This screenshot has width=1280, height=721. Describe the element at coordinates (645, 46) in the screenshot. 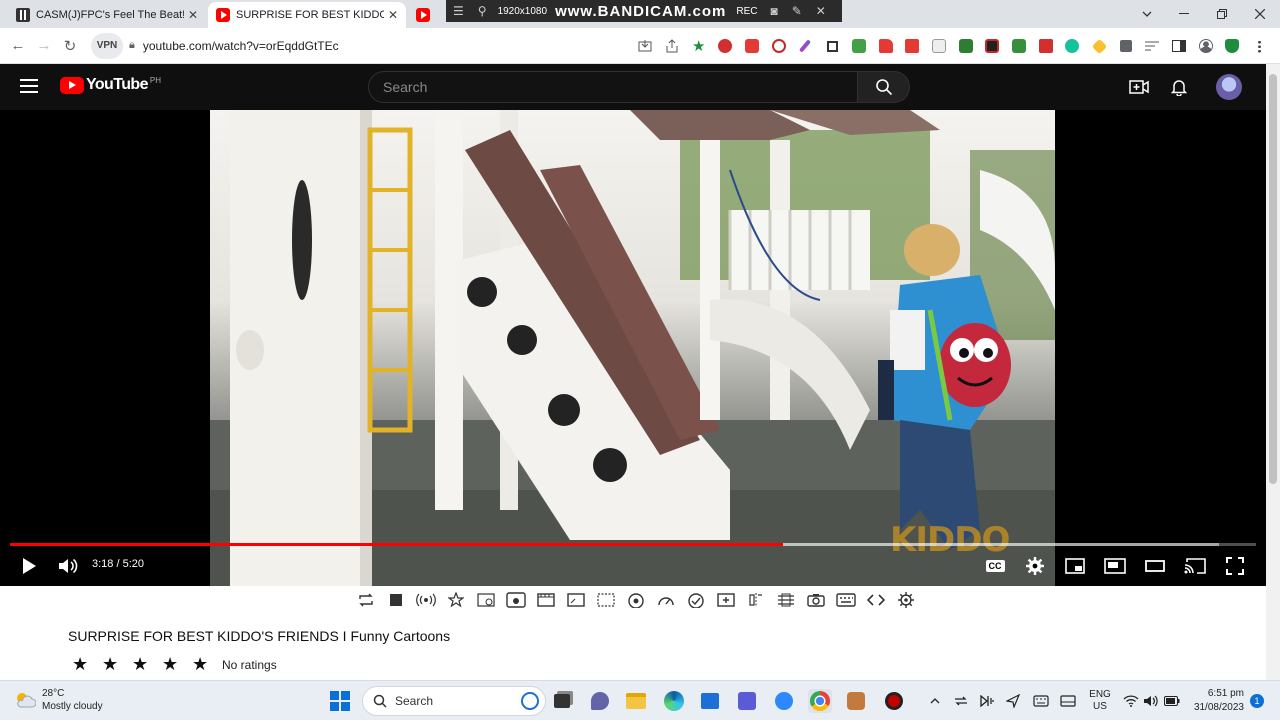

I see `install-app-icon` at that location.